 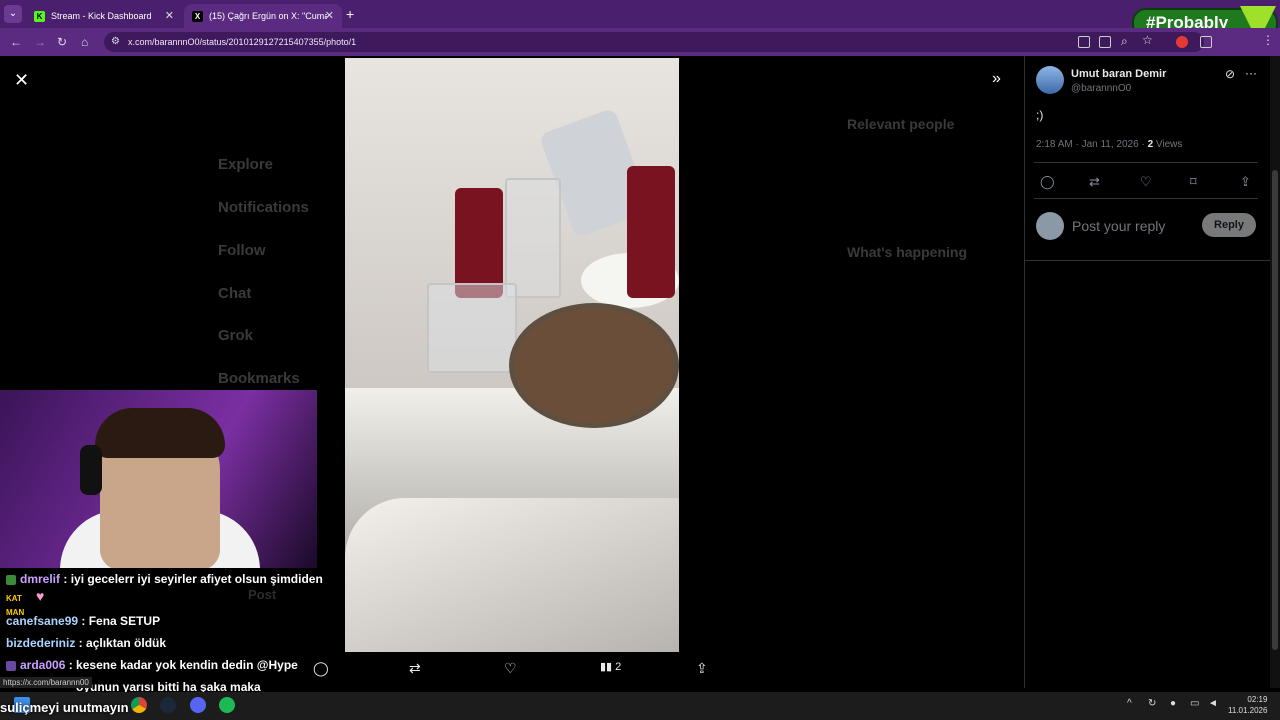 I want to click on ghost-nav-notifications: Notifications, so click(x=263, y=207).